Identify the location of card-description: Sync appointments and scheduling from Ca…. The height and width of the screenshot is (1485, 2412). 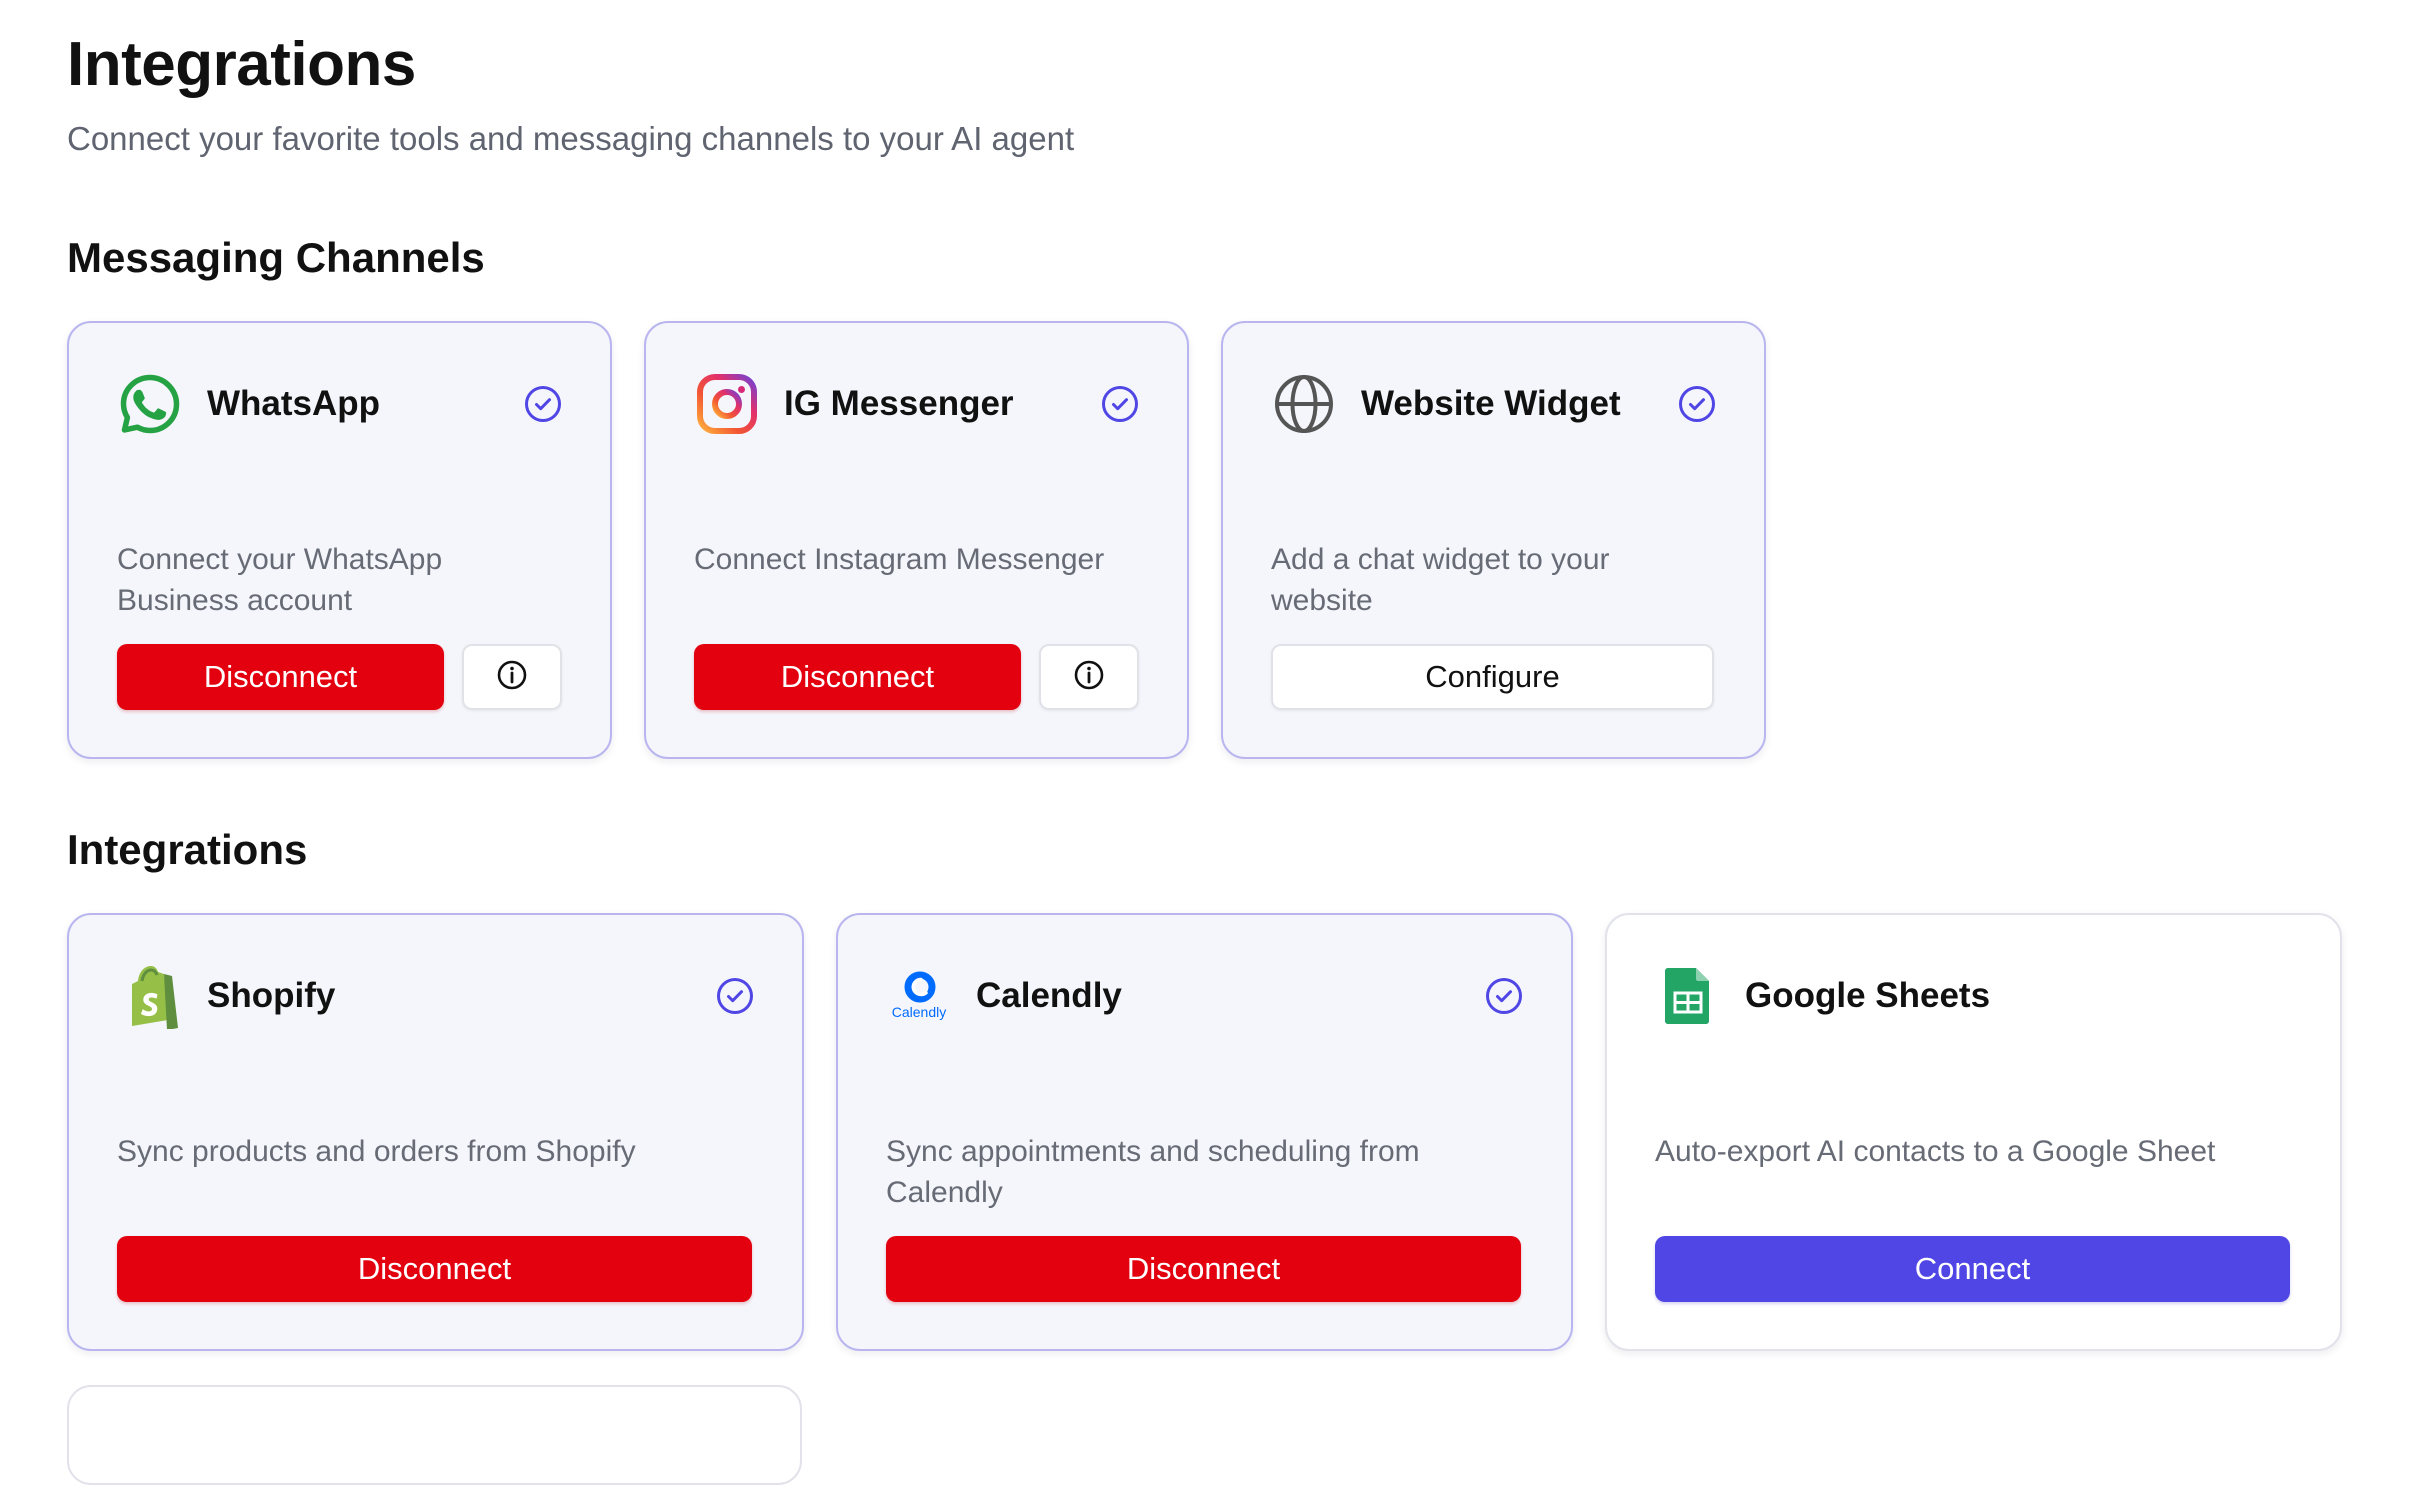
(1153, 1172).